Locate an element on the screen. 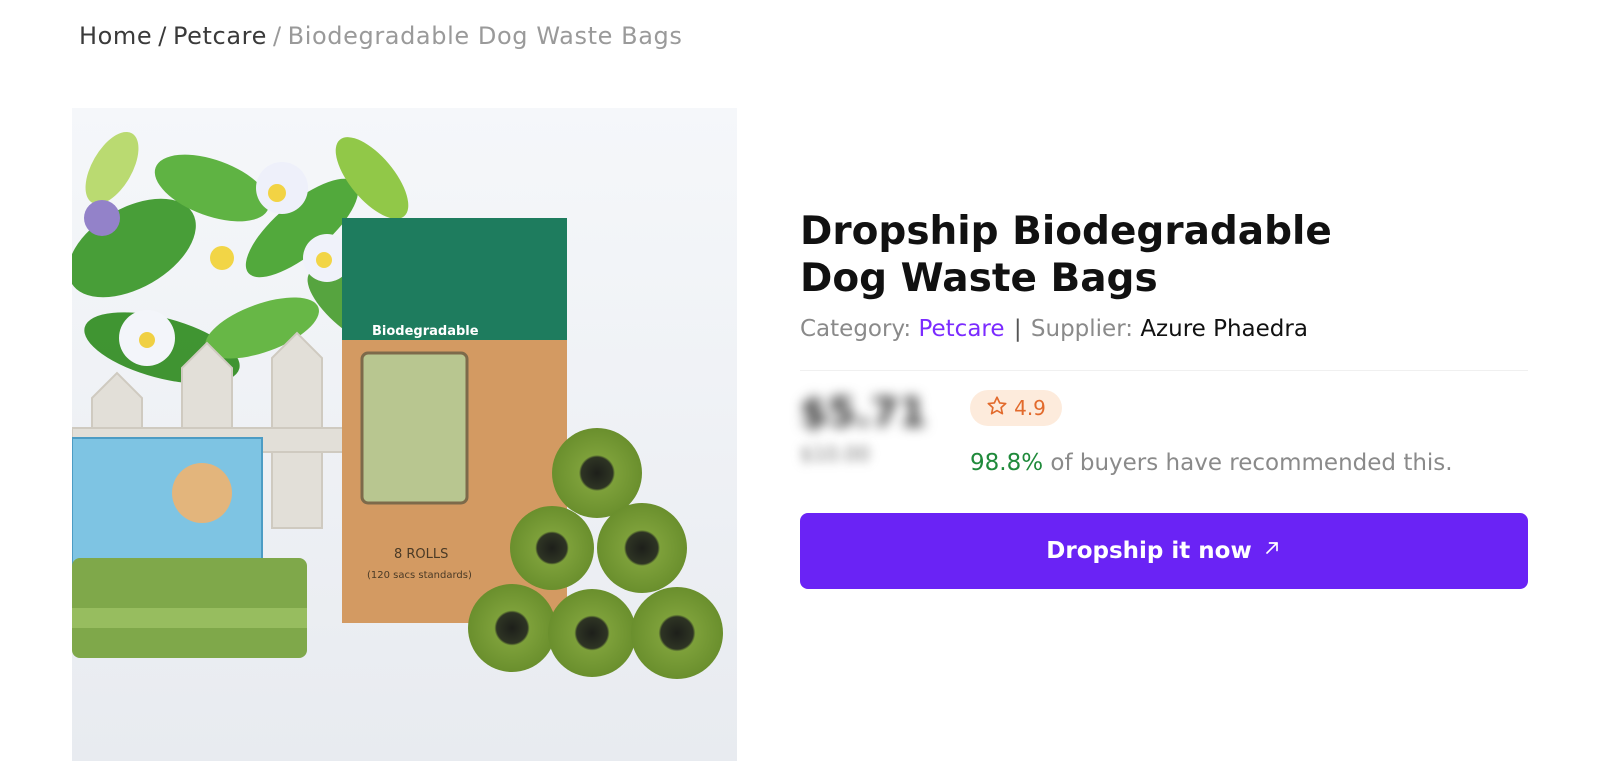 The height and width of the screenshot is (761, 1600). divider-line is located at coordinates (1164, 370).